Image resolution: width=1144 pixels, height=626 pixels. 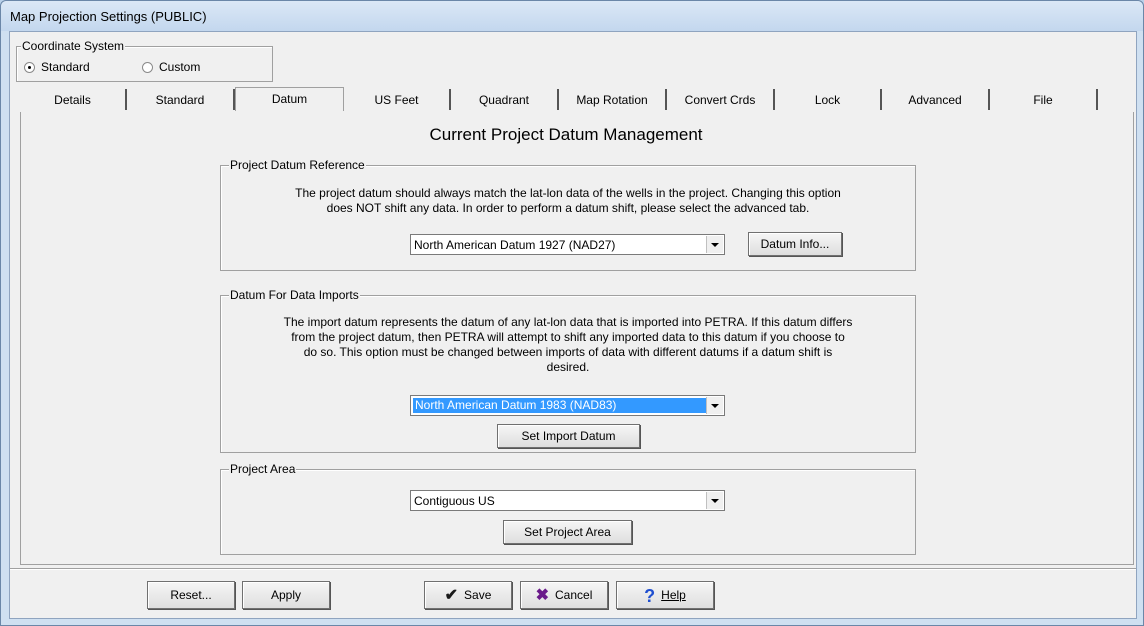 I want to click on radio-custom: Custom, so click(x=171, y=67).